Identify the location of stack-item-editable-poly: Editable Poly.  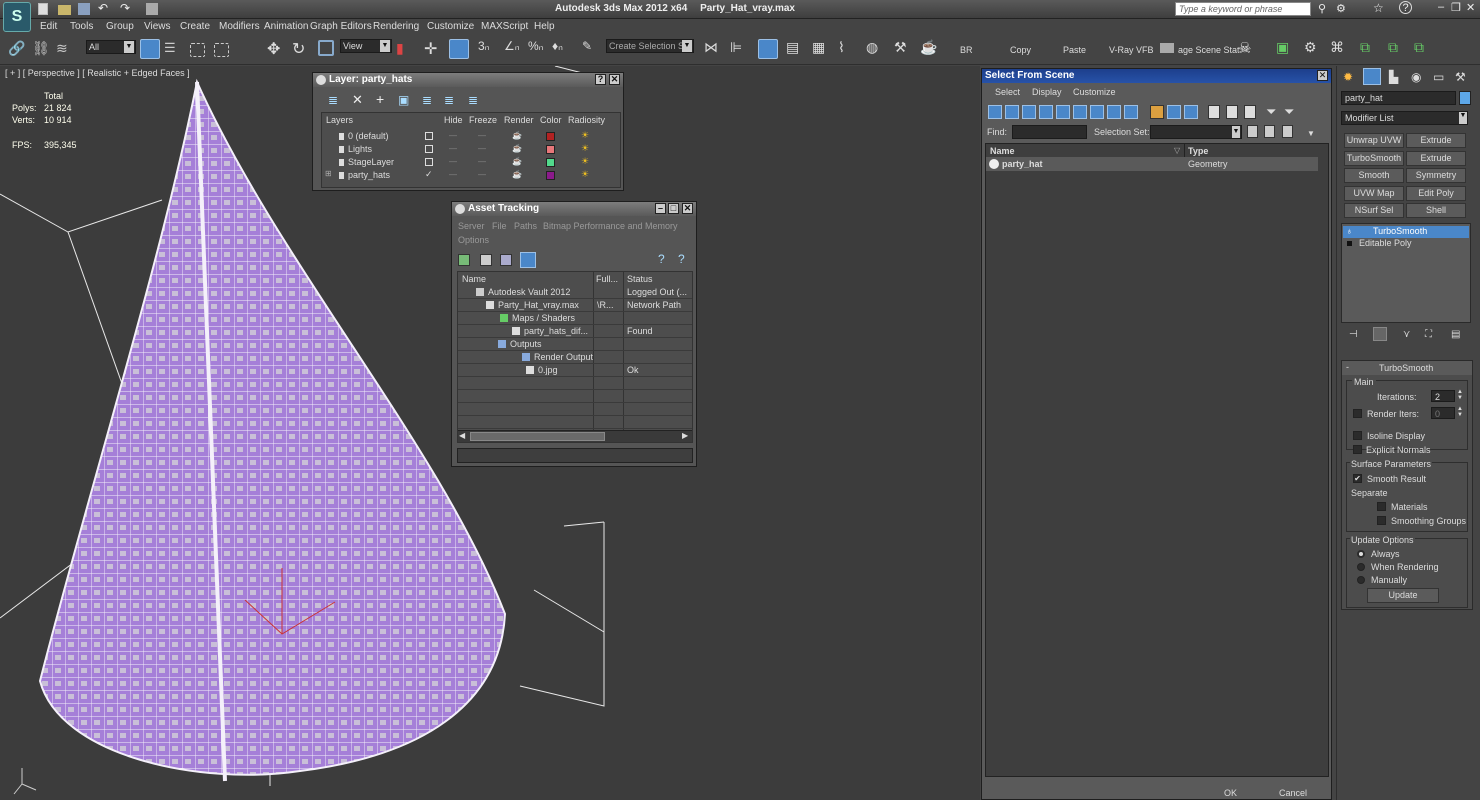
(1406, 244).